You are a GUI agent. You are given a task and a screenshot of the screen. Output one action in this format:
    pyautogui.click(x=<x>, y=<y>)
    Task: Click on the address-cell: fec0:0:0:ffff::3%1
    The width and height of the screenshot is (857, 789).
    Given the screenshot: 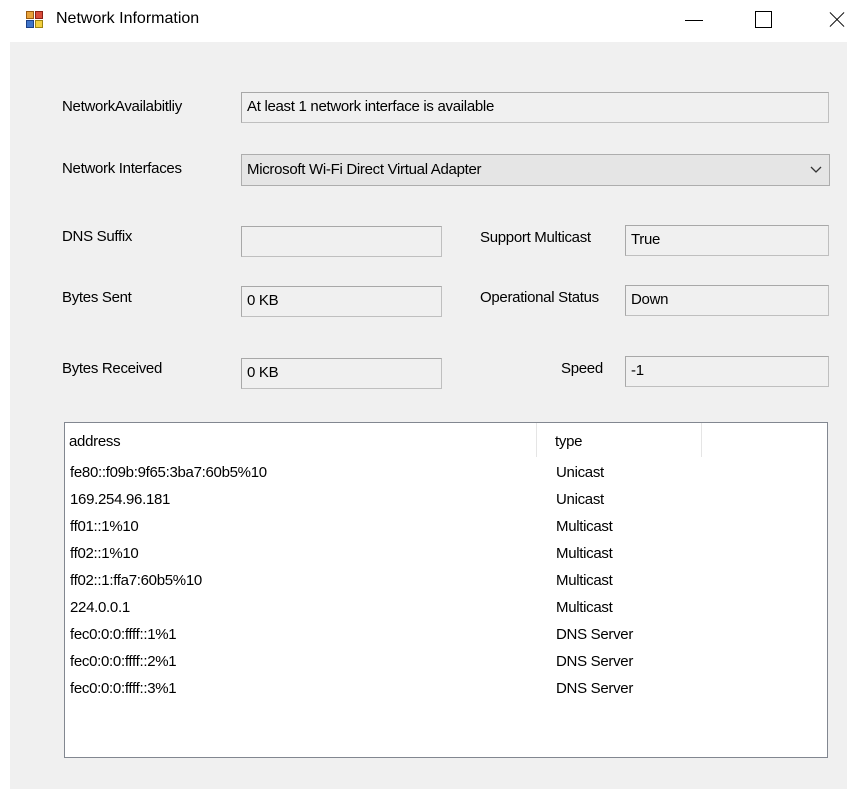 What is the action you would take?
    pyautogui.click(x=123, y=688)
    